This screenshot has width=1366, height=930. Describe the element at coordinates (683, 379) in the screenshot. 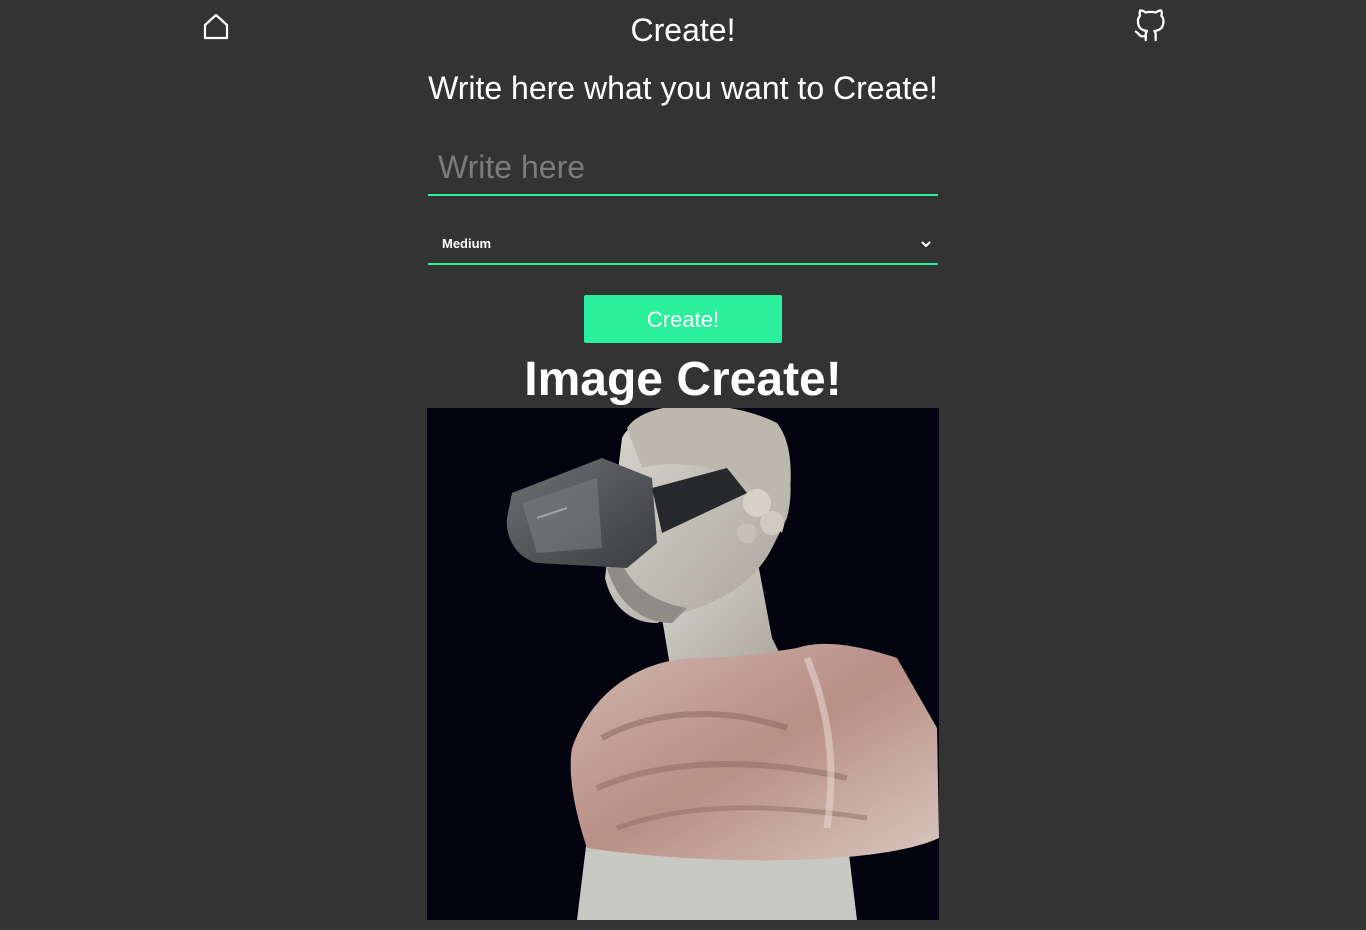

I see `result-heading: Image Create!` at that location.